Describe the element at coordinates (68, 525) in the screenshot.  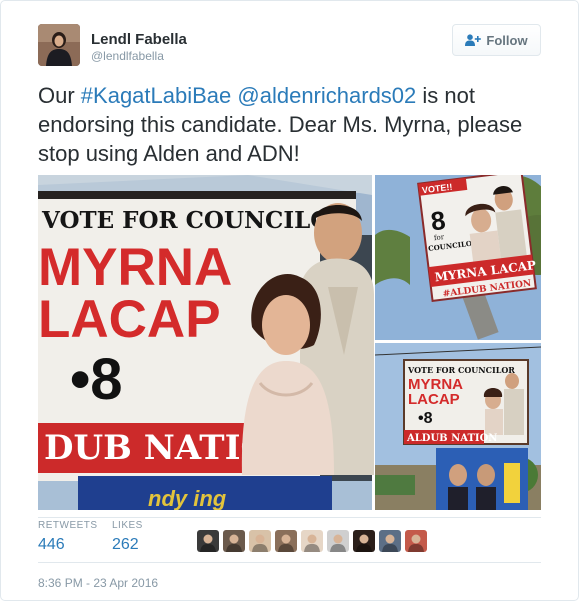
I see `retweets-label: RETWEETS` at that location.